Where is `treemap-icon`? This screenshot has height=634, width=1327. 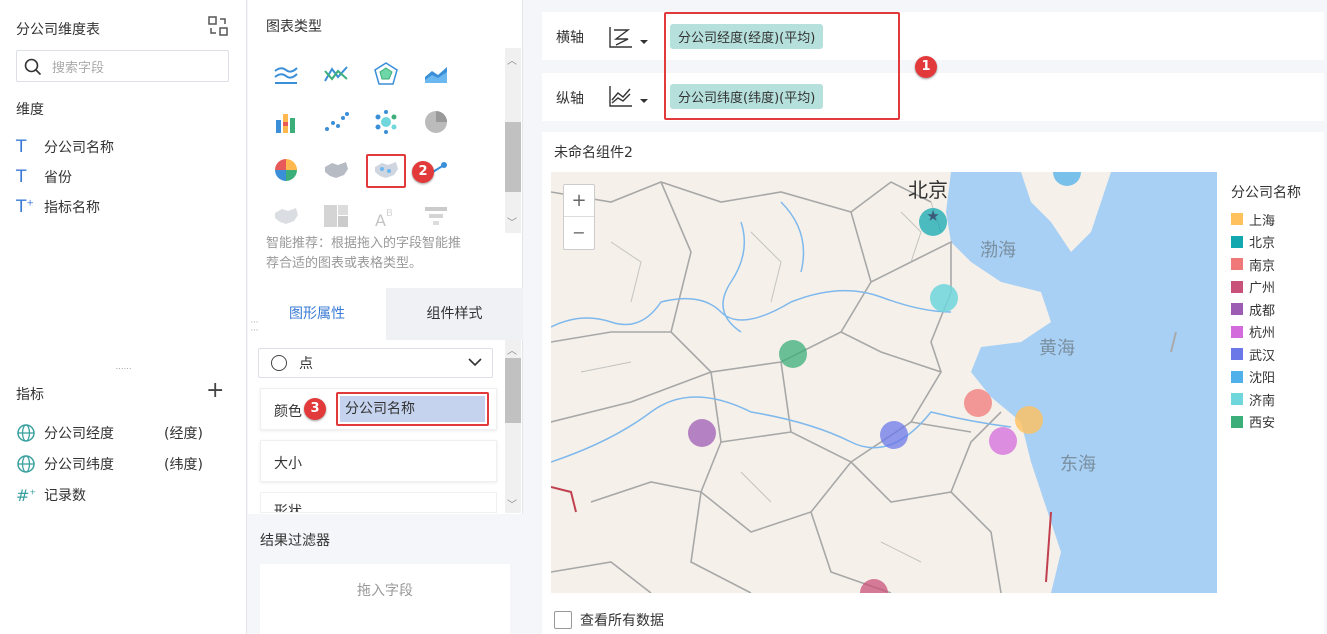
treemap-icon is located at coordinates (336, 216).